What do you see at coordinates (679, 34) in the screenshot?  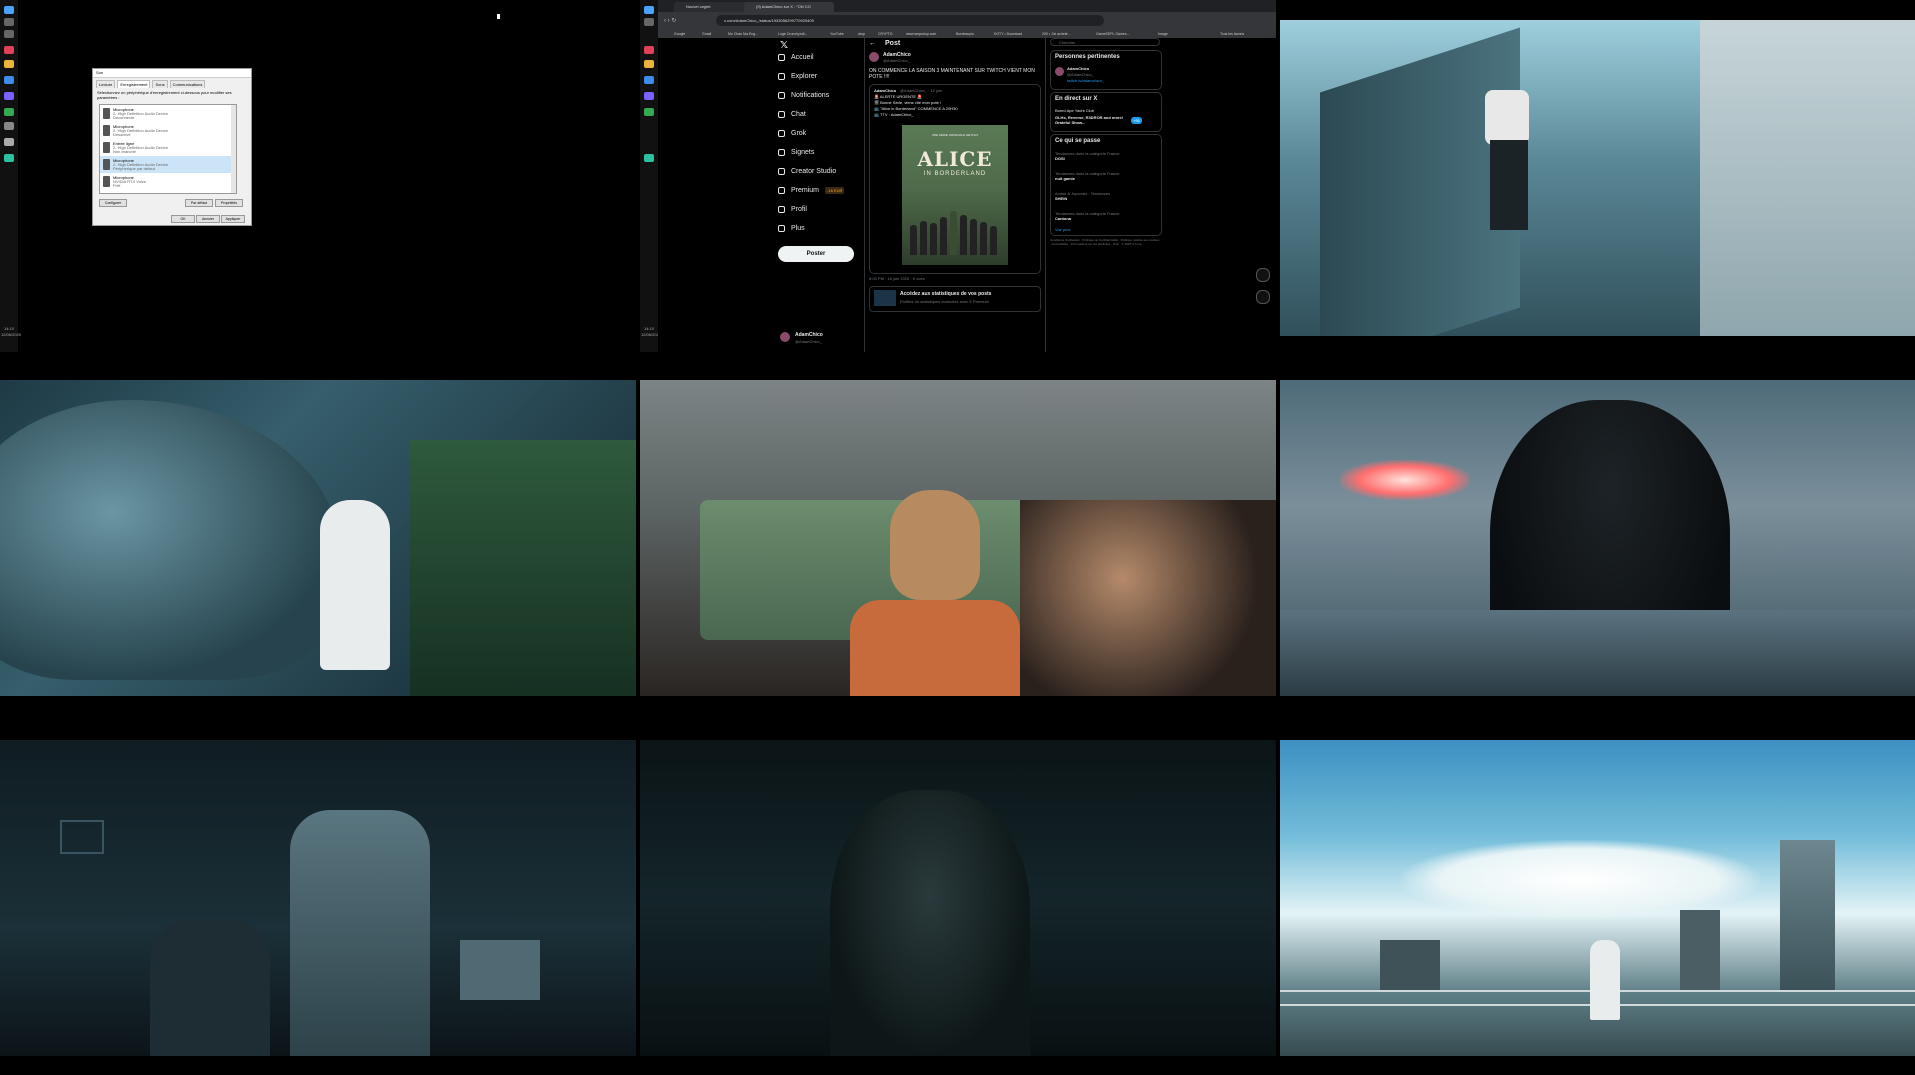 I see `bookmark: Google` at bounding box center [679, 34].